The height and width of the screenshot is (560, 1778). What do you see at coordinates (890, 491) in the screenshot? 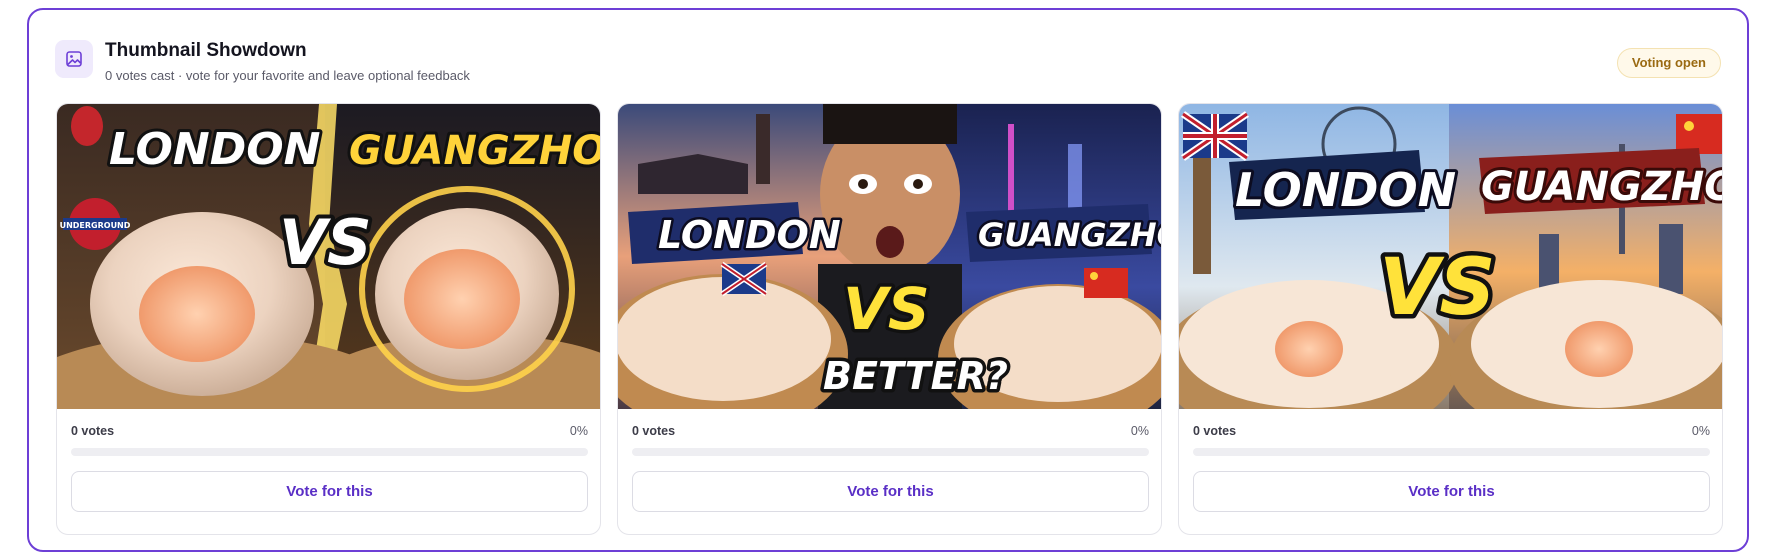
I see `vote-button-2: Vote for this` at bounding box center [890, 491].